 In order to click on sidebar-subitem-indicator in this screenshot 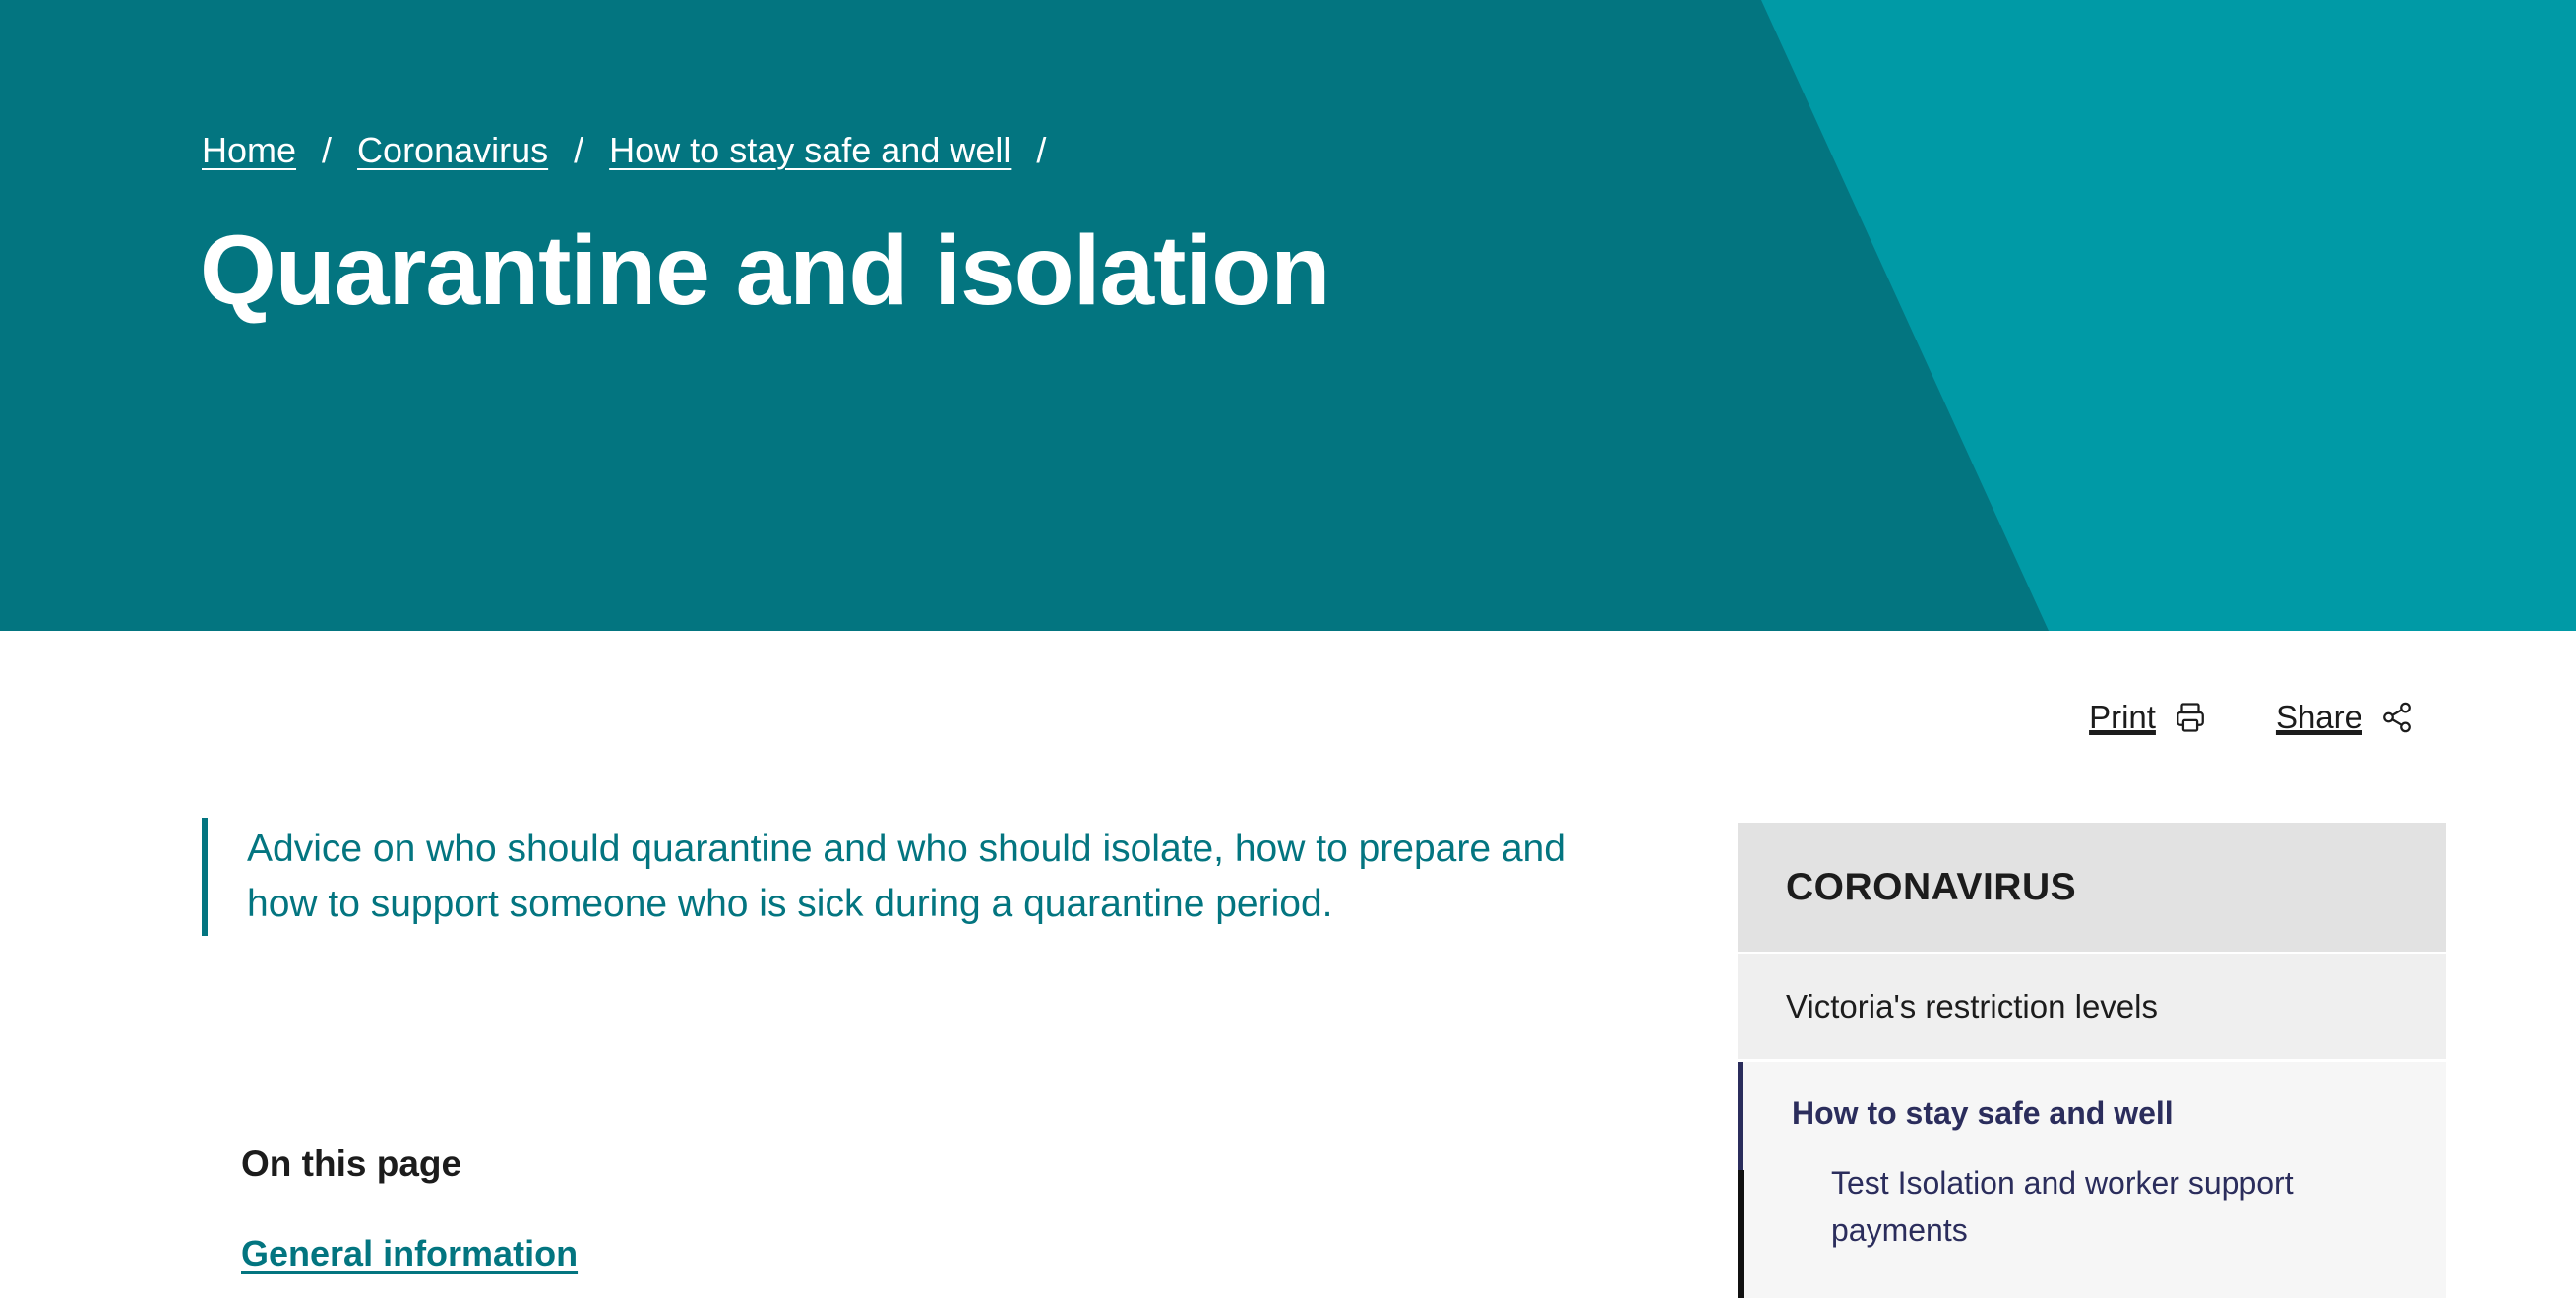, I will do `click(1741, 1234)`.